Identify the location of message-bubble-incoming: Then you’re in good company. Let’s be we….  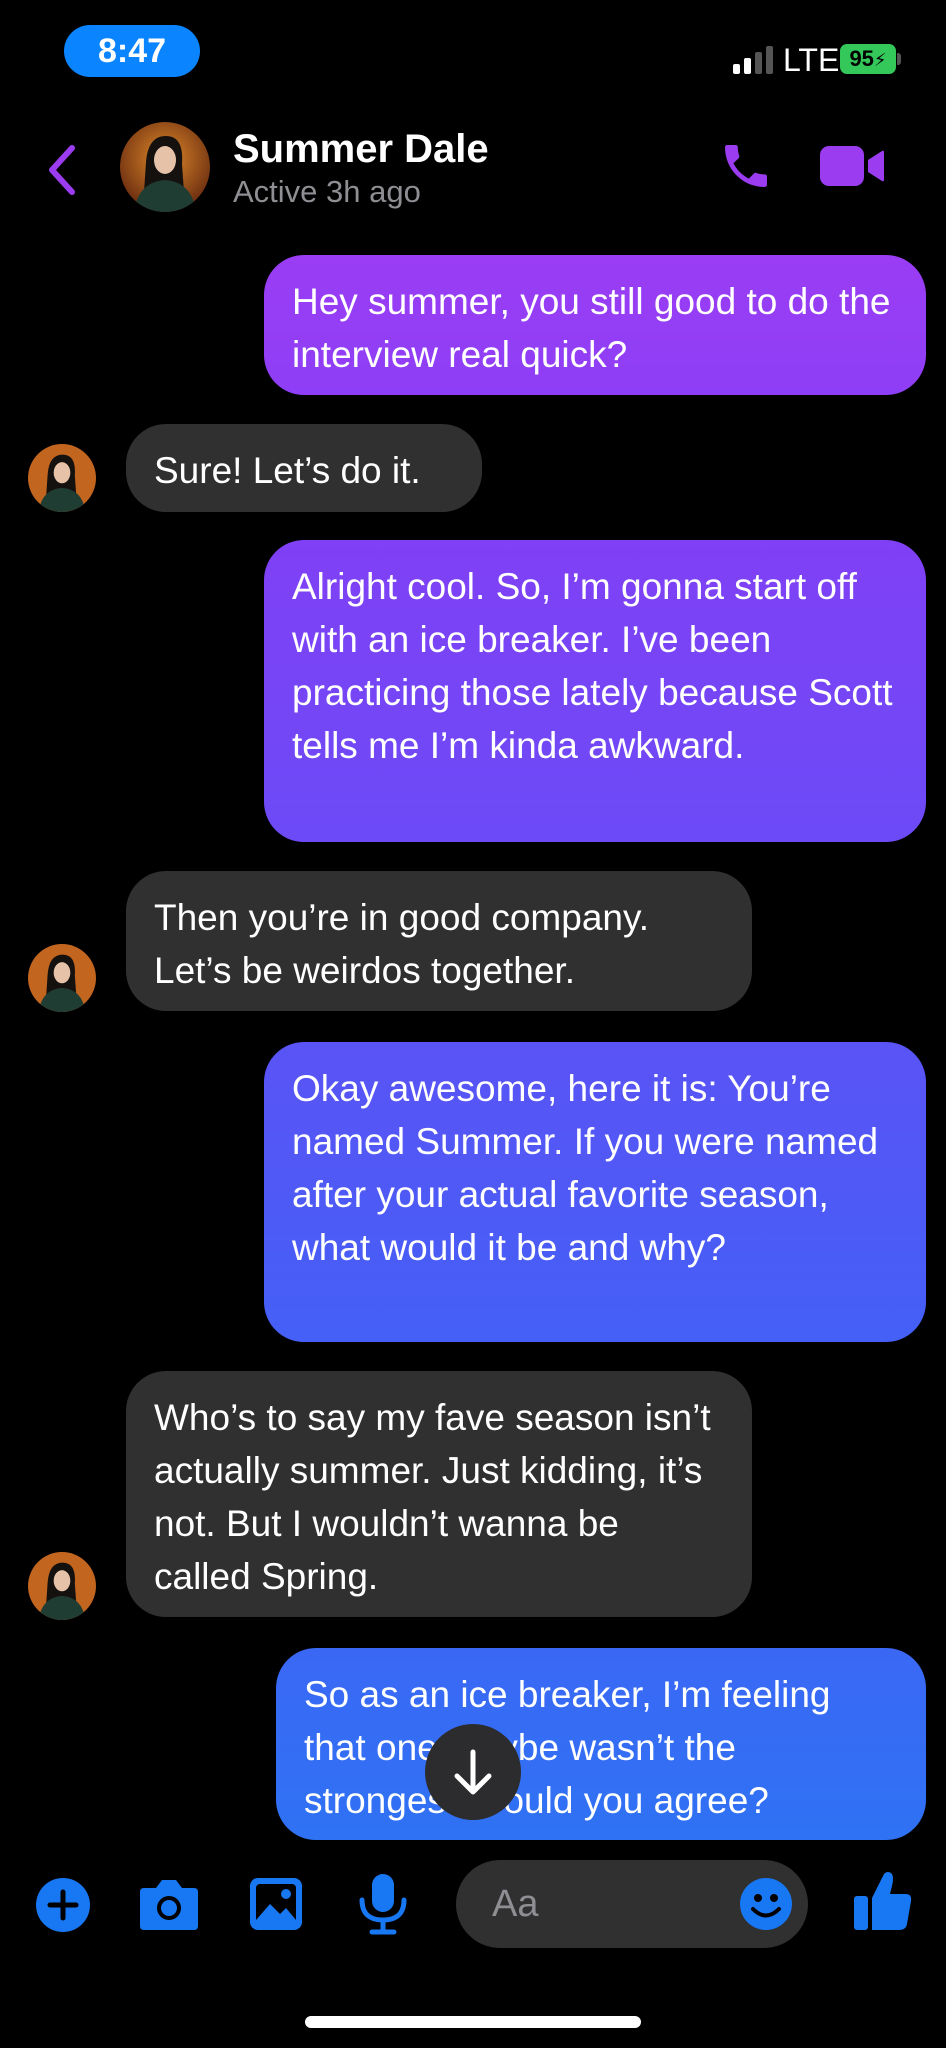
(439, 941).